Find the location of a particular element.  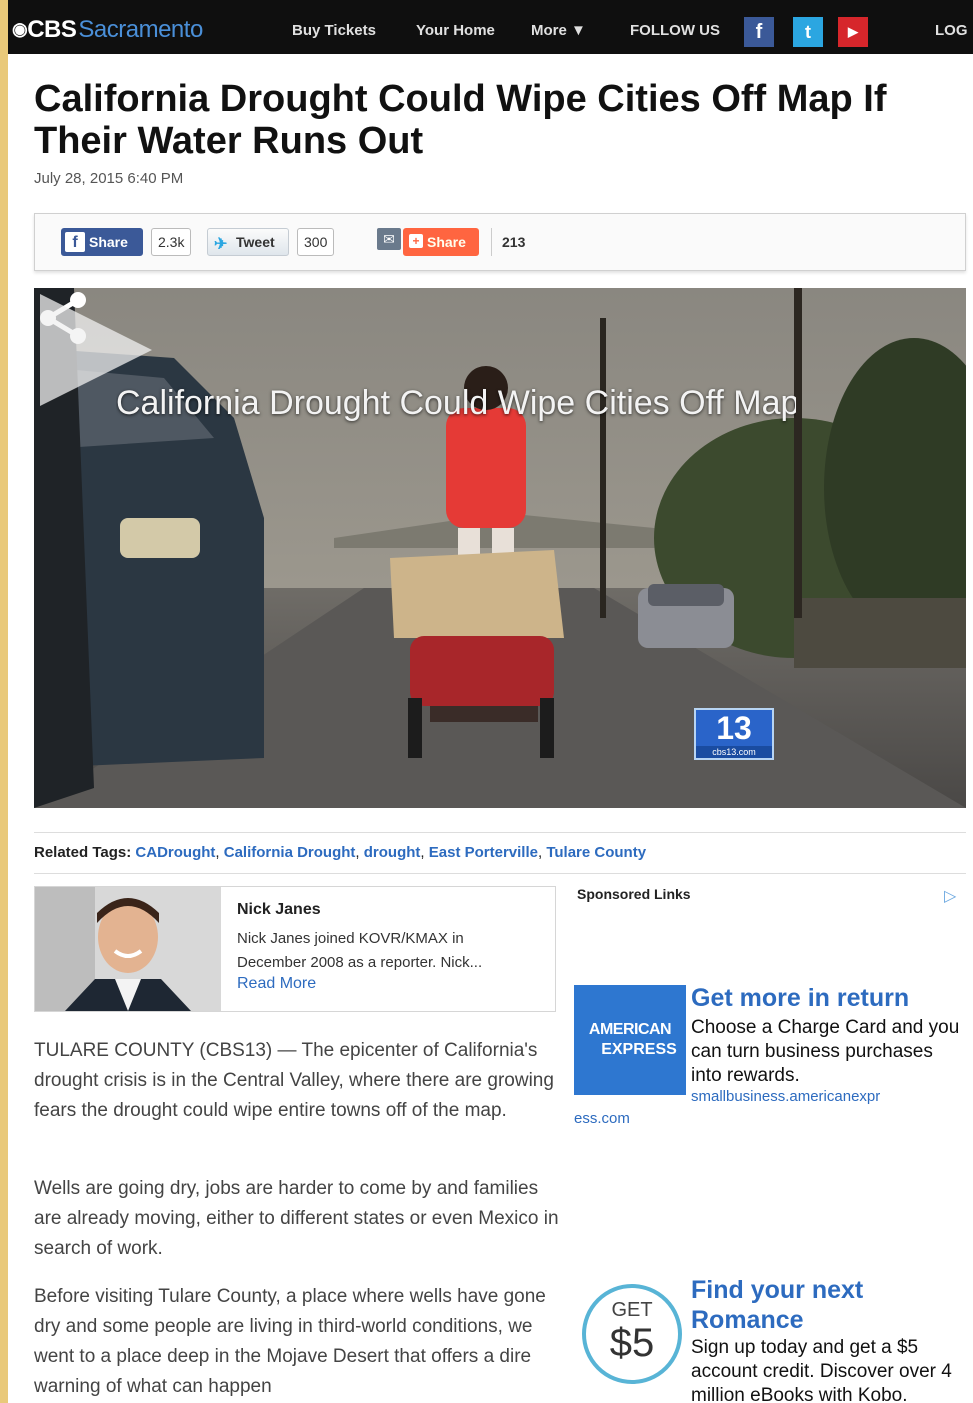

tweet-button: ✈ Tweet is located at coordinates (248, 242).